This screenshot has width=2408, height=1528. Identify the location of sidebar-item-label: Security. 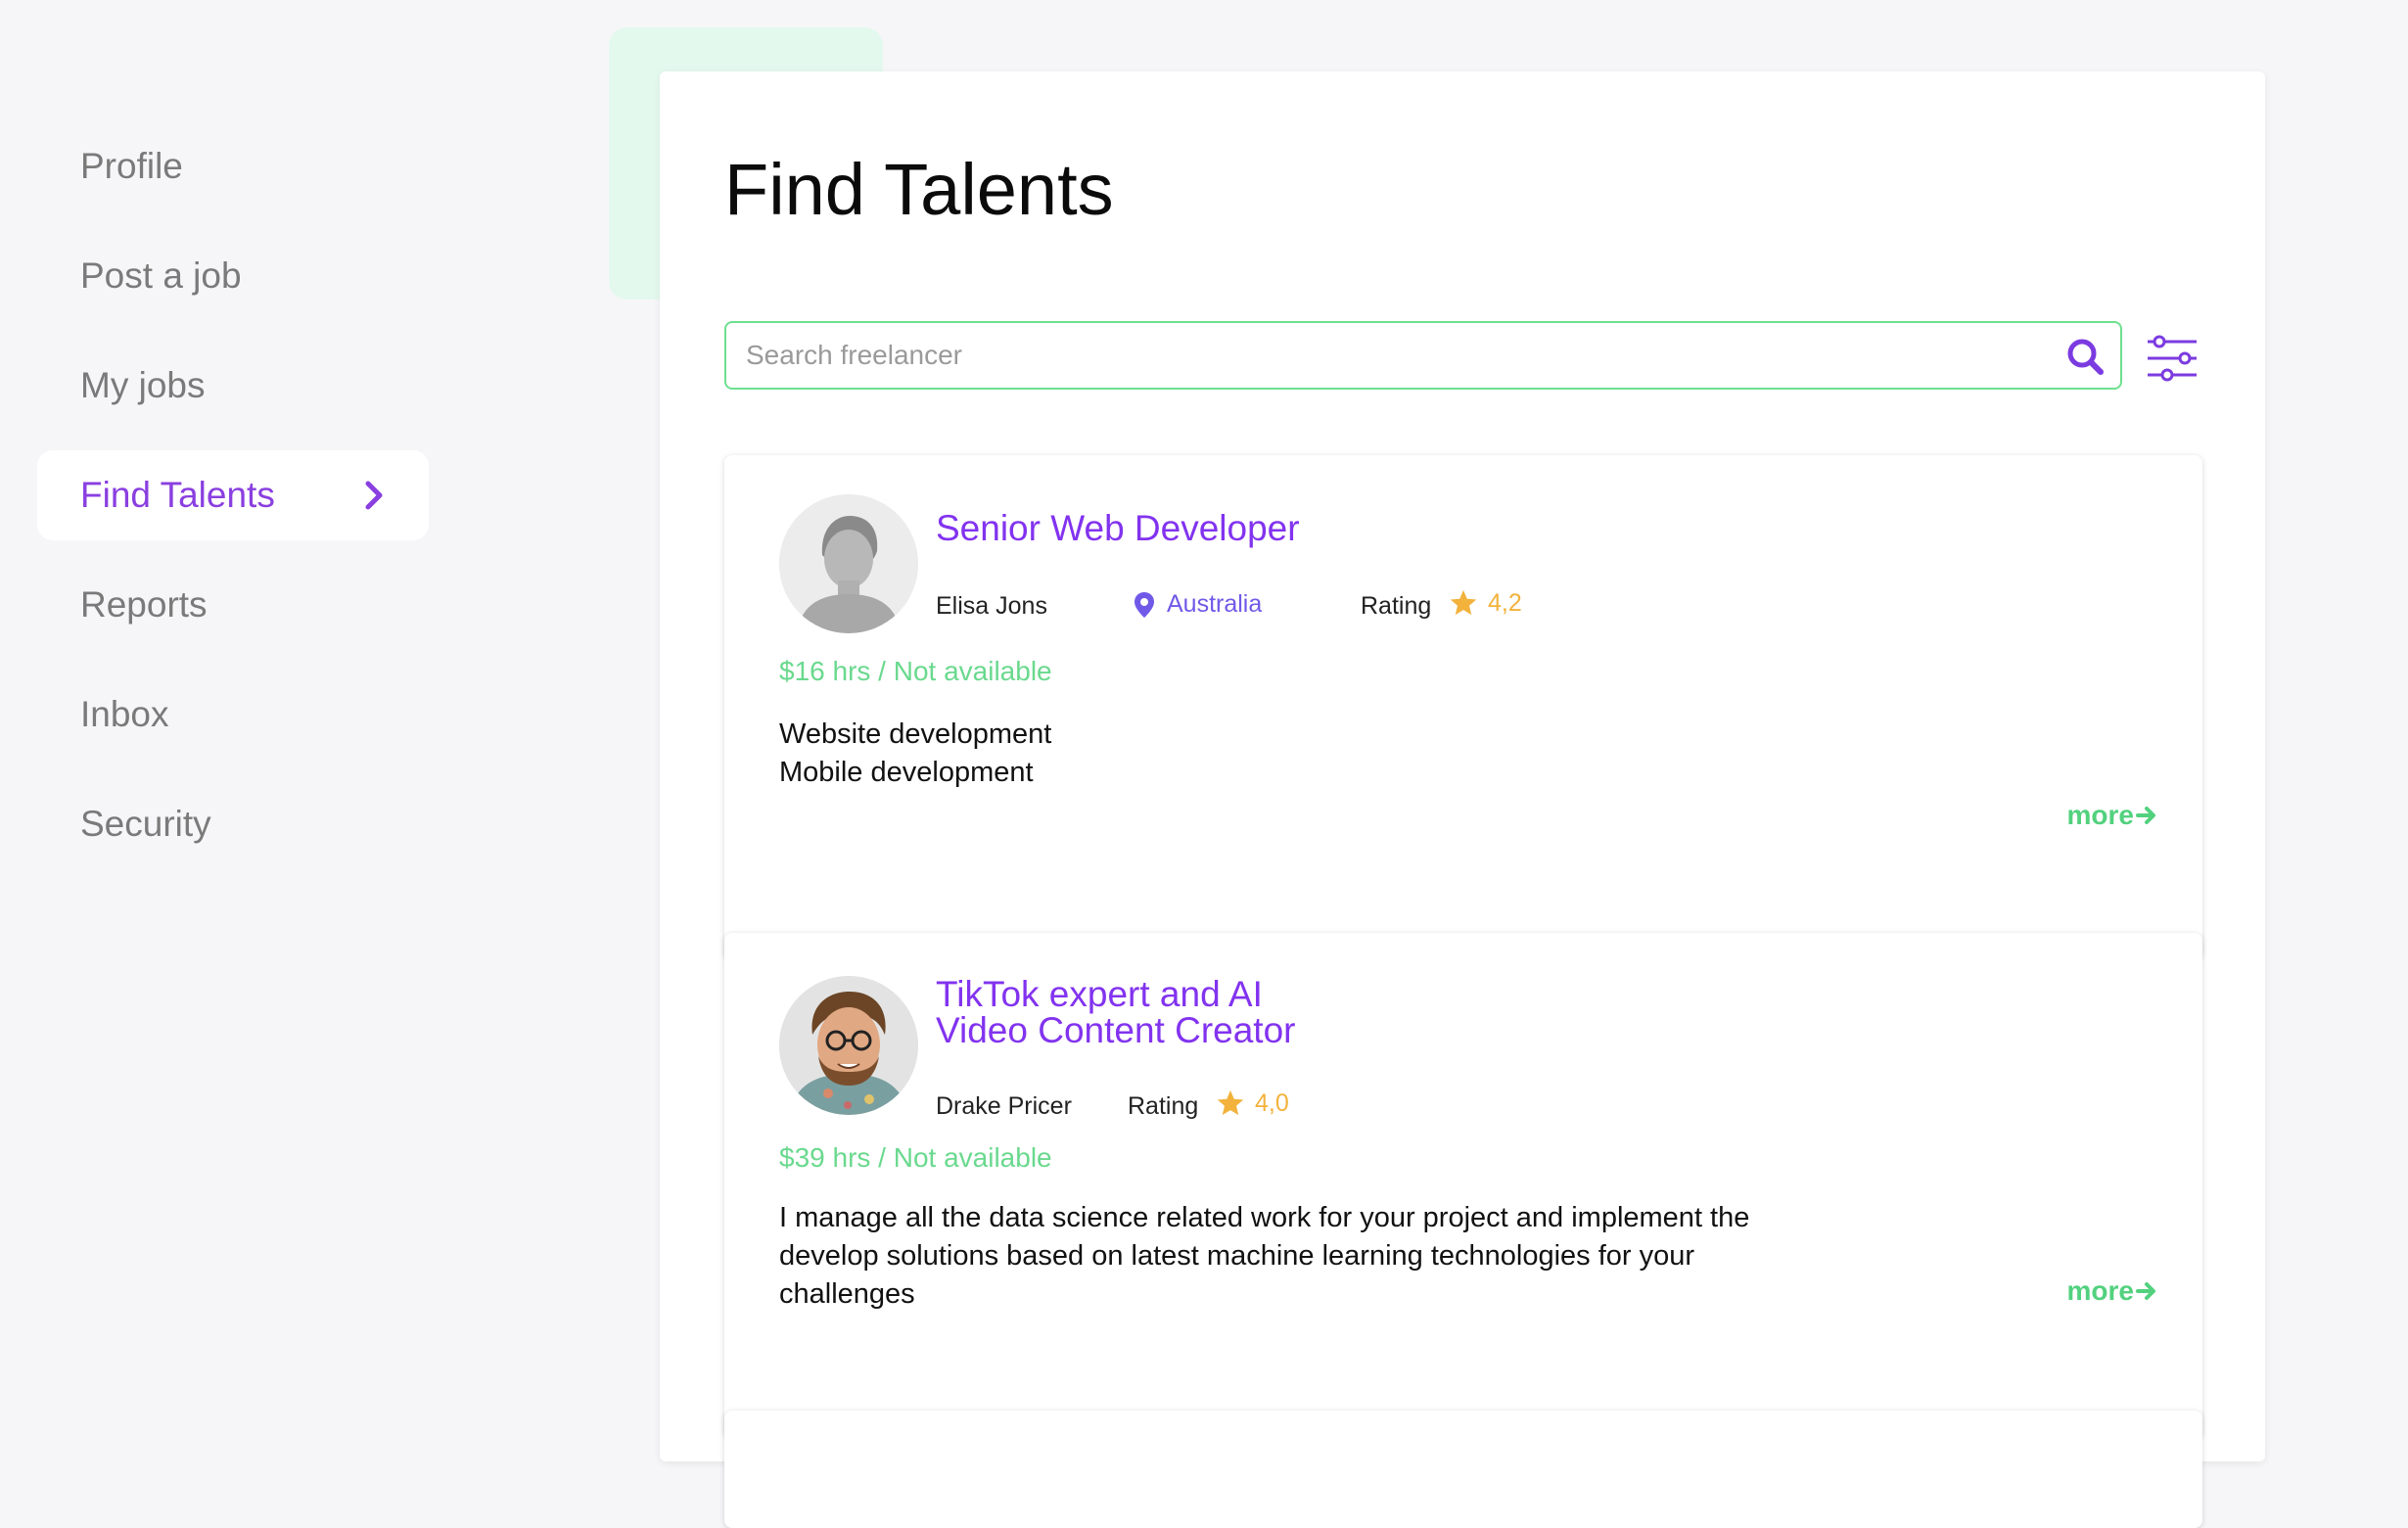
(145, 824).